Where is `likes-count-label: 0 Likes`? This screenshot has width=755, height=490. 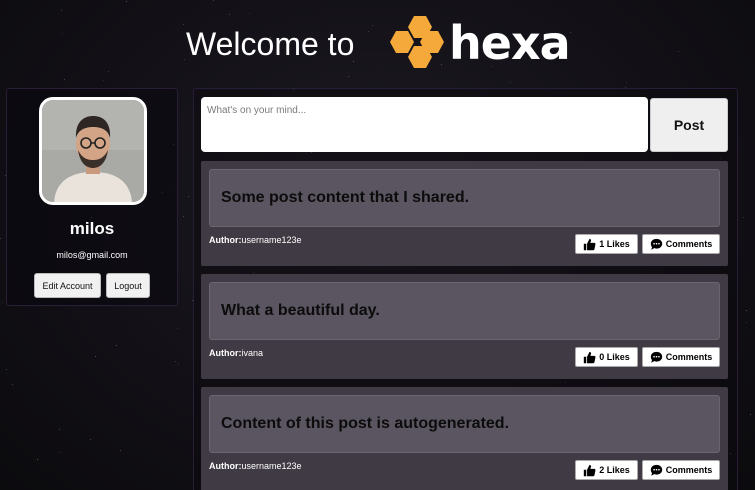 likes-count-label: 0 Likes is located at coordinates (614, 357).